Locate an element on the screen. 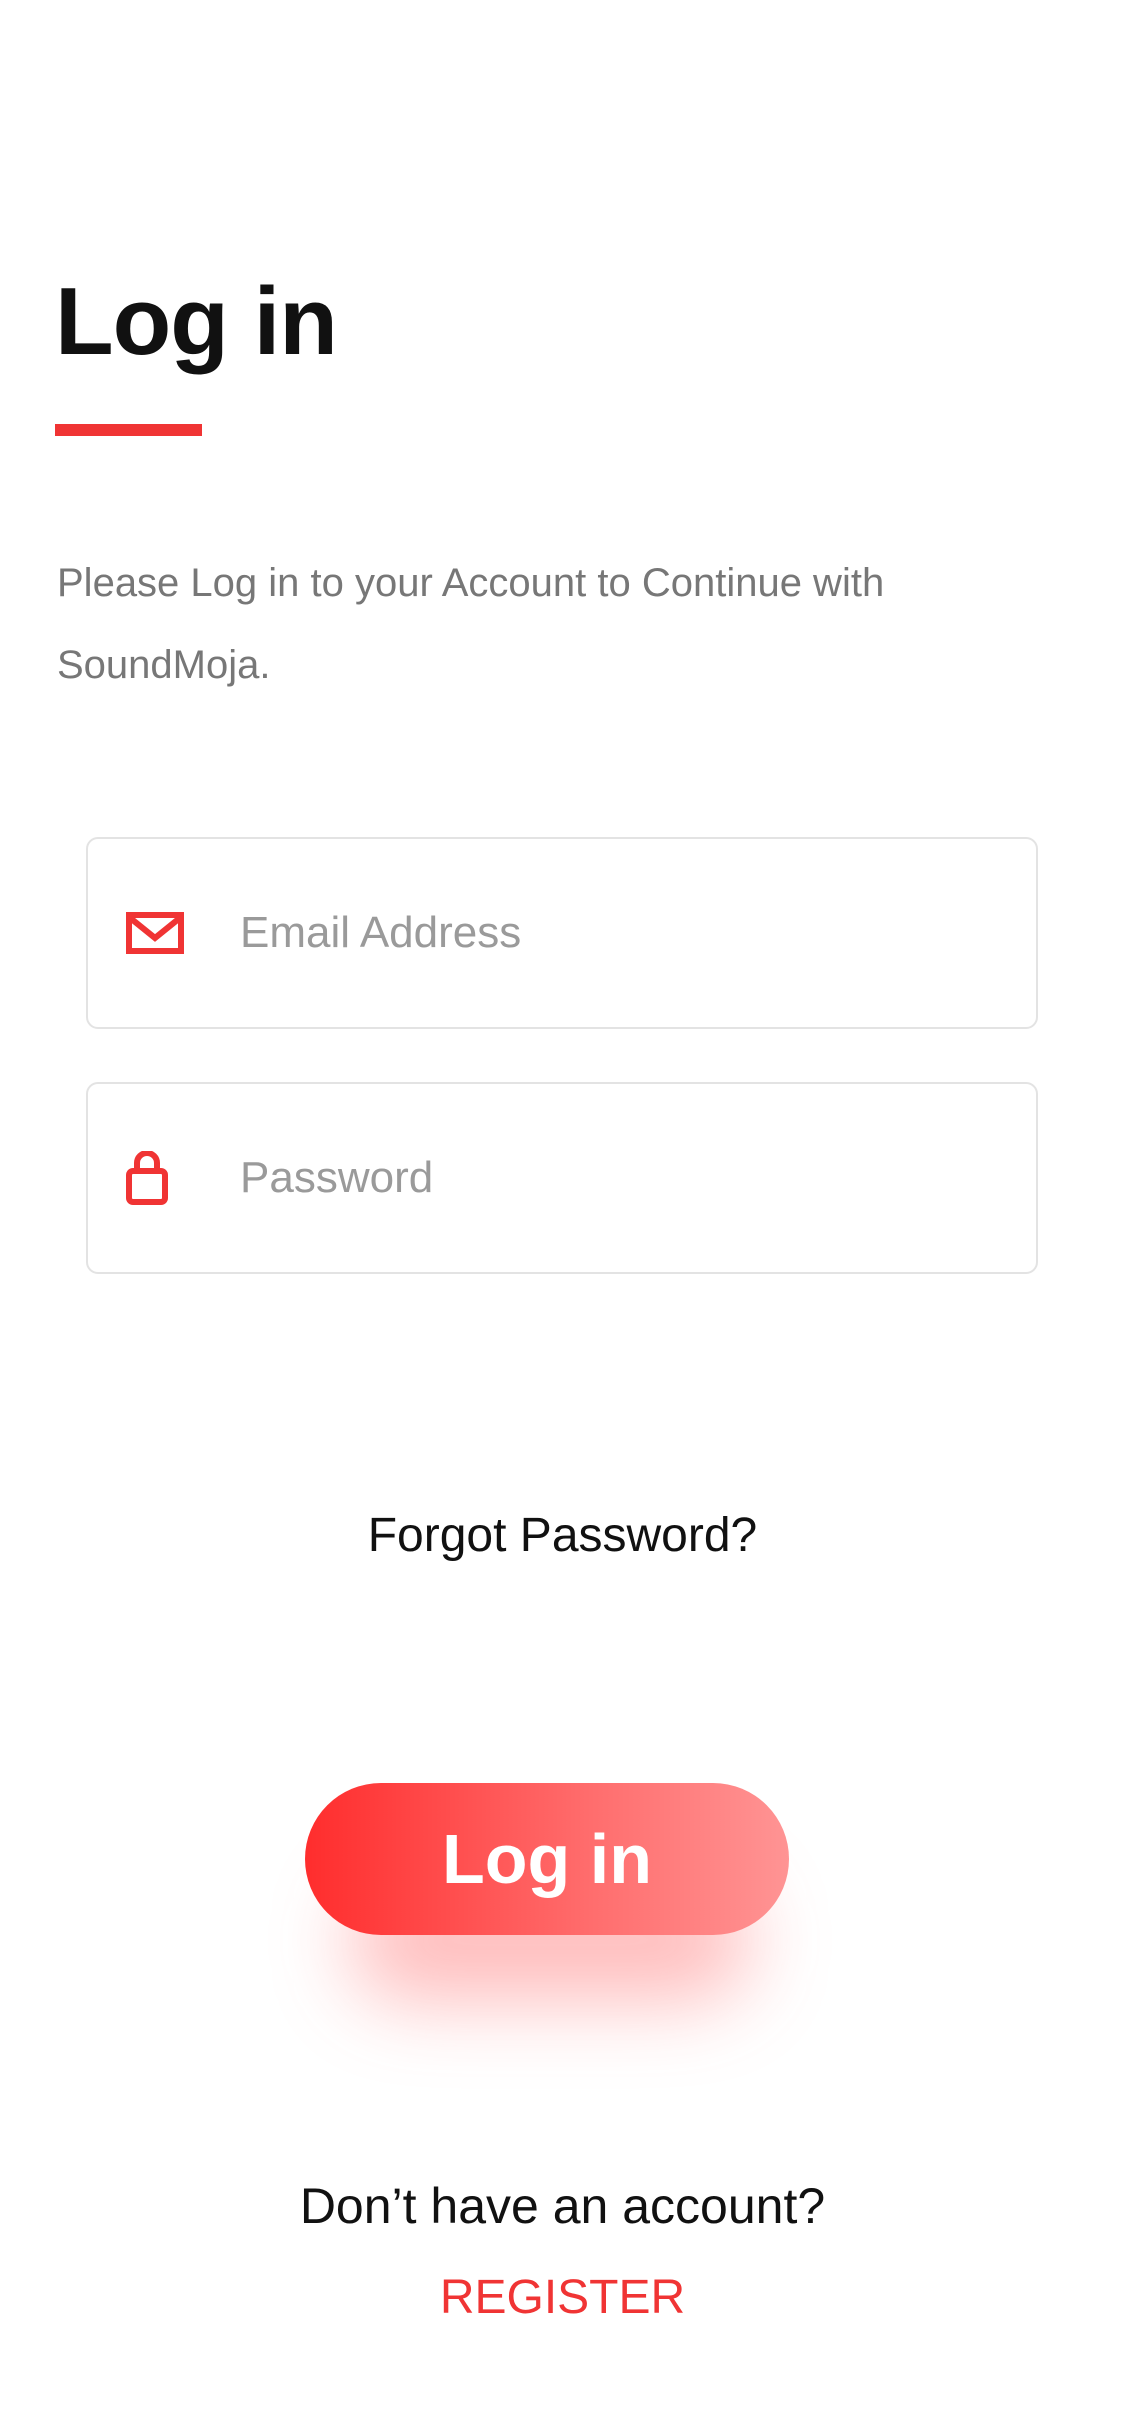  email-field is located at coordinates (562, 933).